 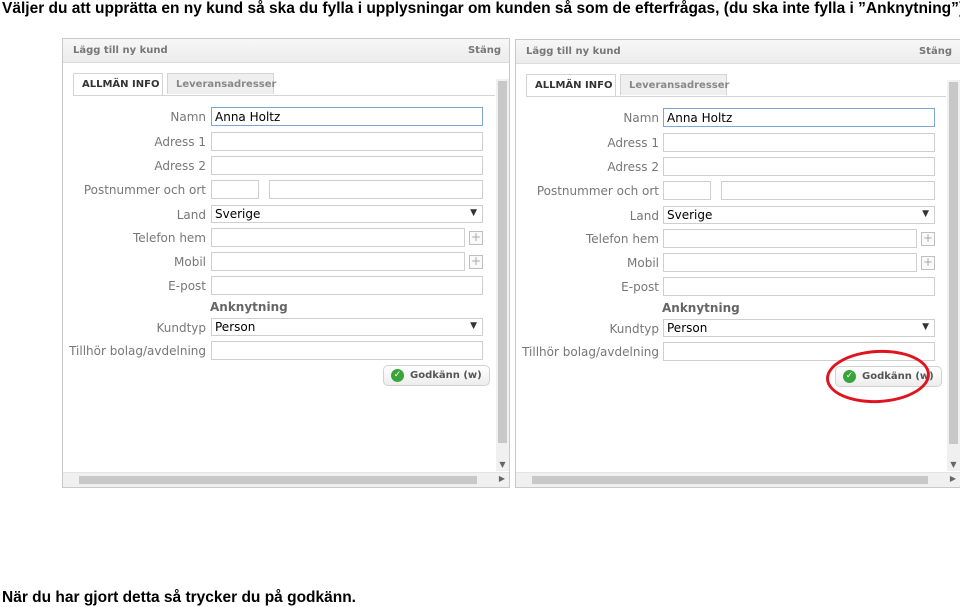 What do you see at coordinates (347, 350) in the screenshot?
I see `tillhor-input` at bounding box center [347, 350].